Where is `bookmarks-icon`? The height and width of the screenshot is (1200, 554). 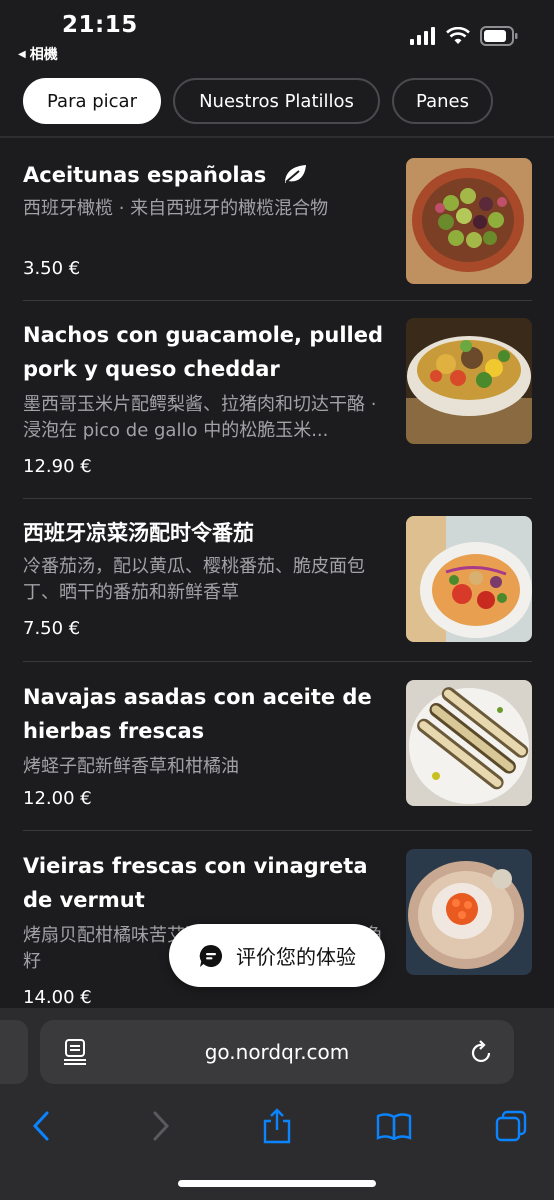
bookmarks-icon is located at coordinates (394, 1126).